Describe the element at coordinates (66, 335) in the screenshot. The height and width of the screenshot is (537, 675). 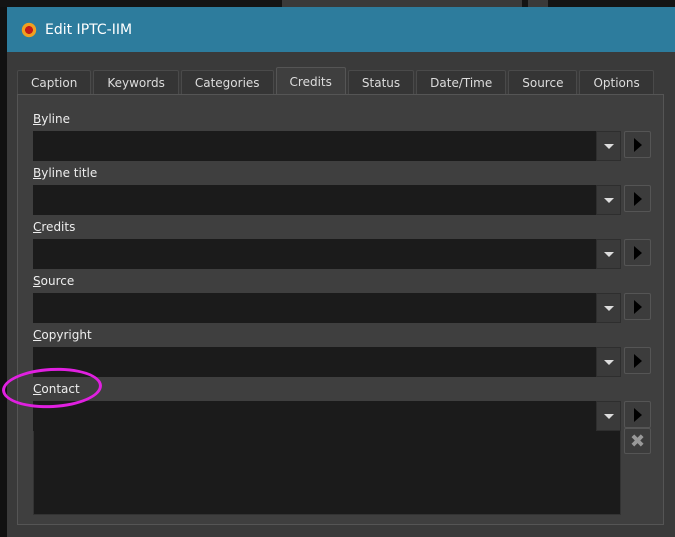
I see `label-text: opyright` at that location.